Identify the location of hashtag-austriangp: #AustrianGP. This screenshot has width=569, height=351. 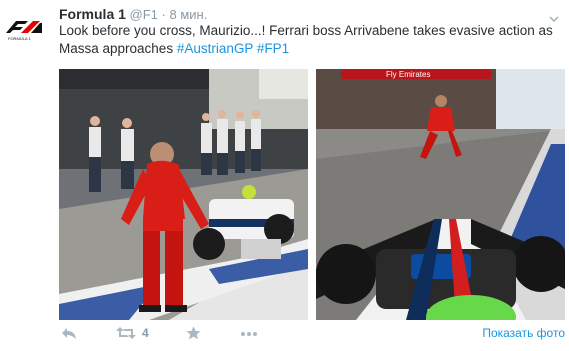
(215, 48).